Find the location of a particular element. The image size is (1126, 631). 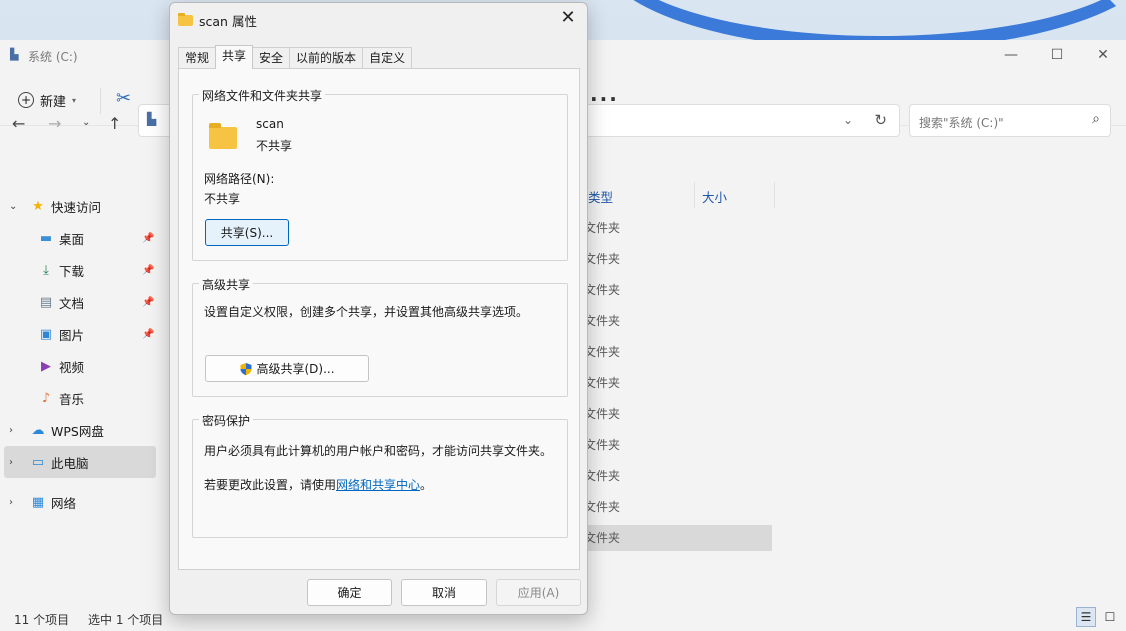

computer-icon: ▭ is located at coordinates (38, 462).